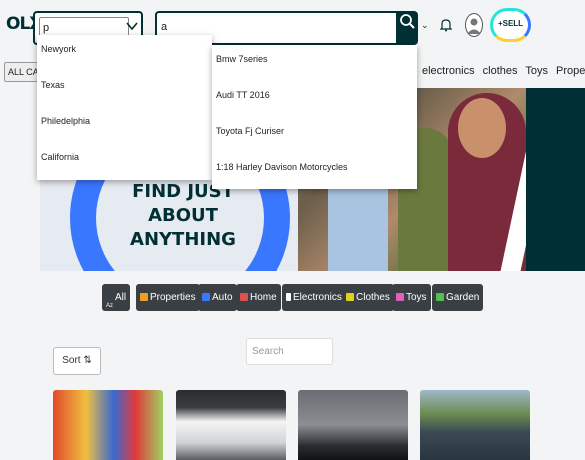 This screenshot has width=585, height=460. What do you see at coordinates (407, 21) in the screenshot?
I see `search-icon` at bounding box center [407, 21].